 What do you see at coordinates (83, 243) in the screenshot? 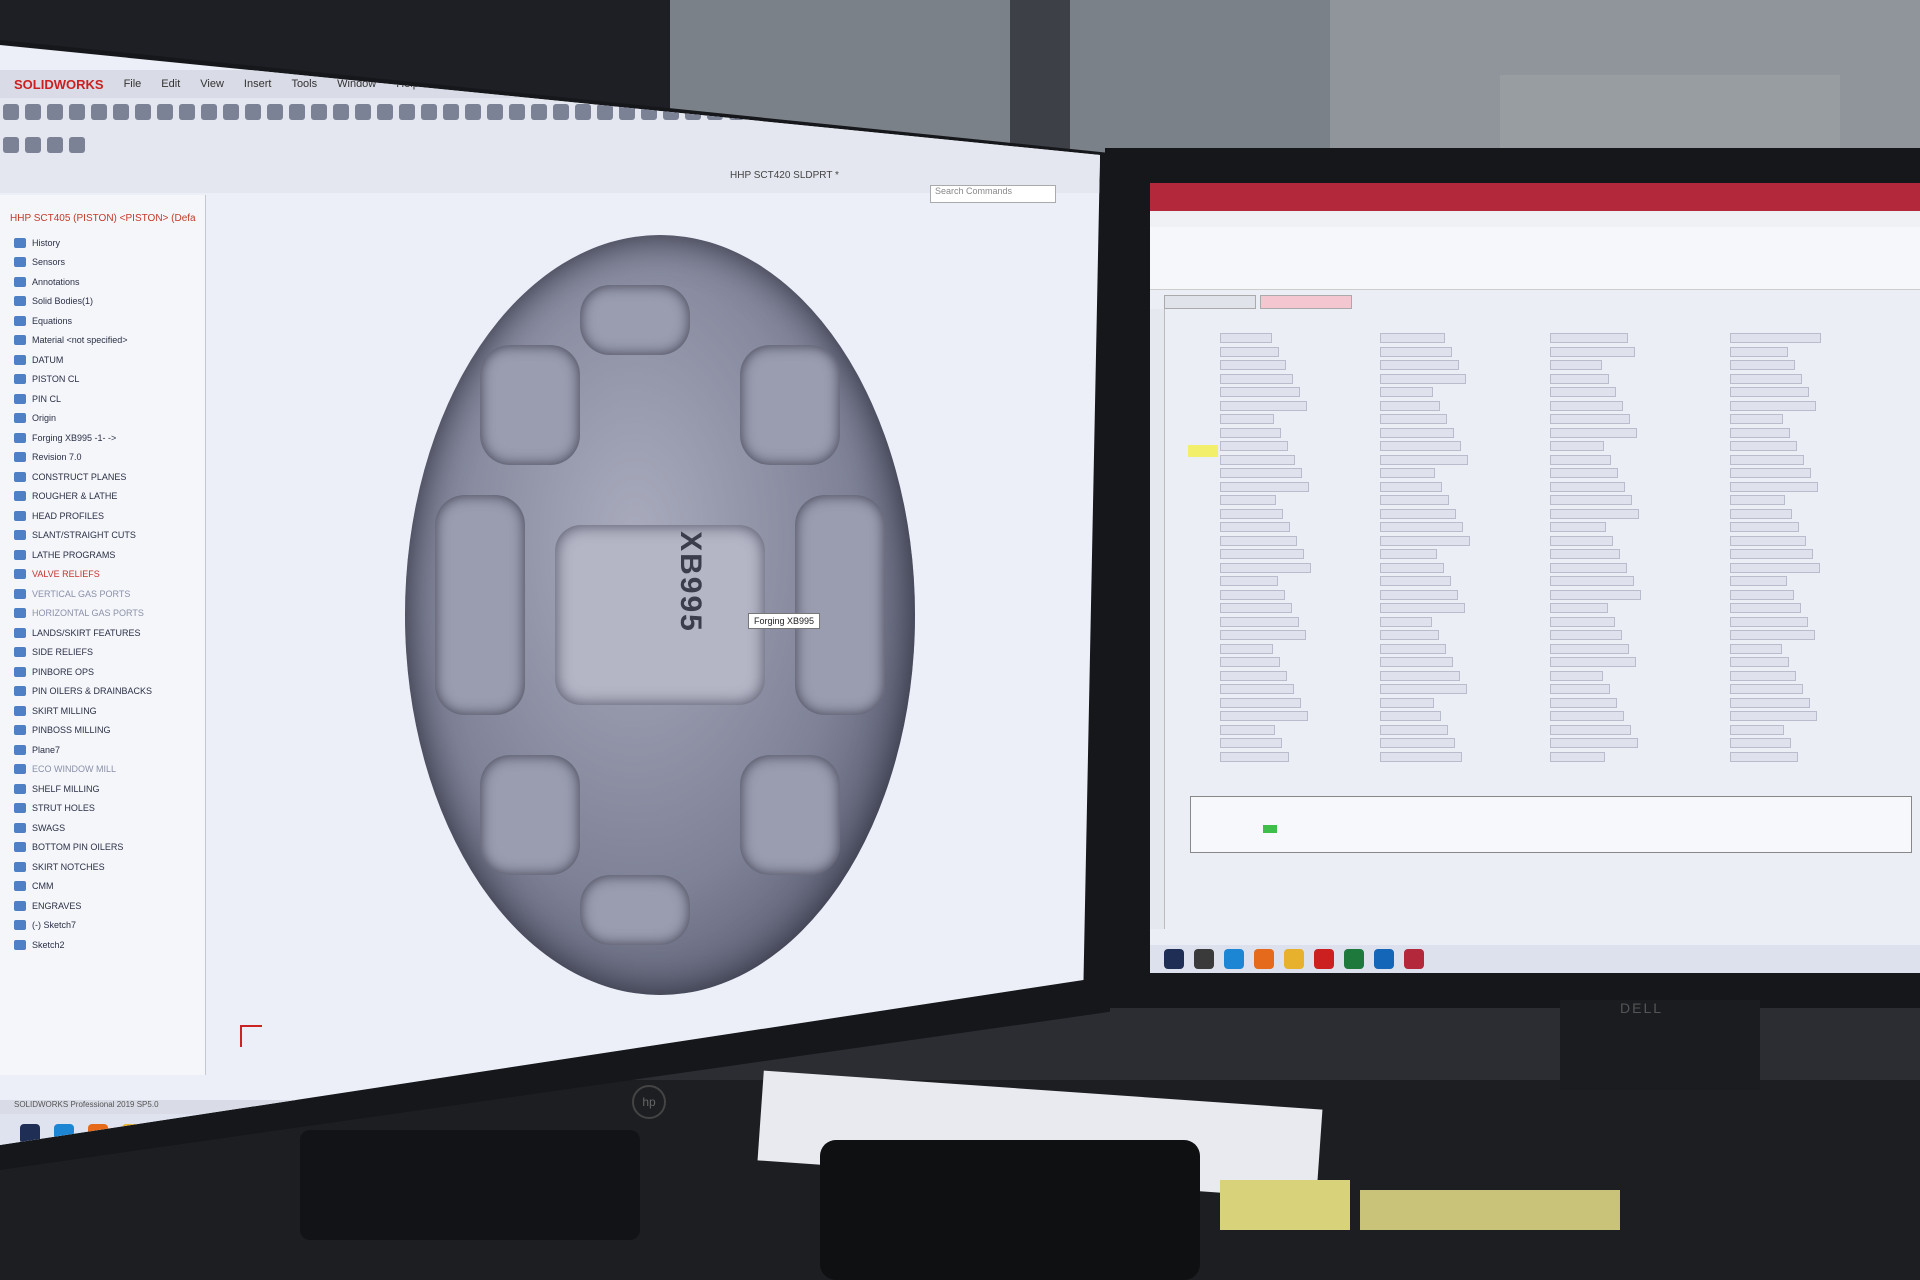
I see `tree-item: History` at bounding box center [83, 243].